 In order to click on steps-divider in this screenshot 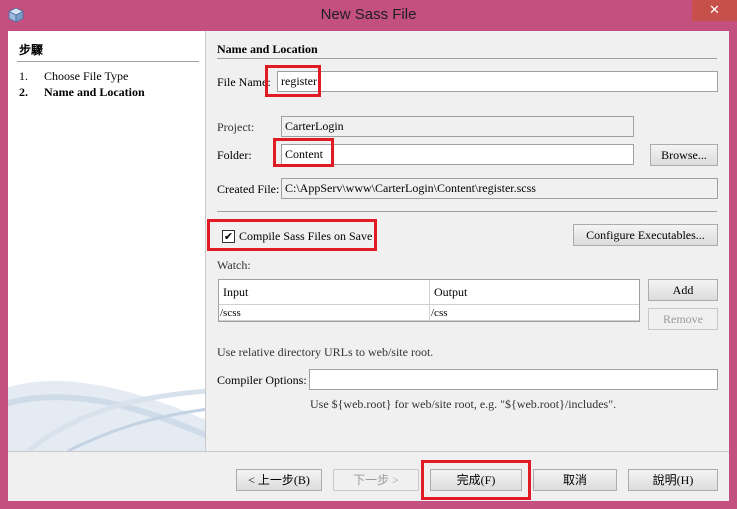, I will do `click(108, 61)`.